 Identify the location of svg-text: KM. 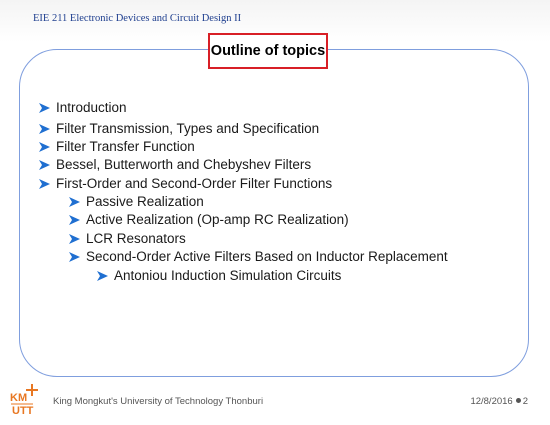
(18, 398).